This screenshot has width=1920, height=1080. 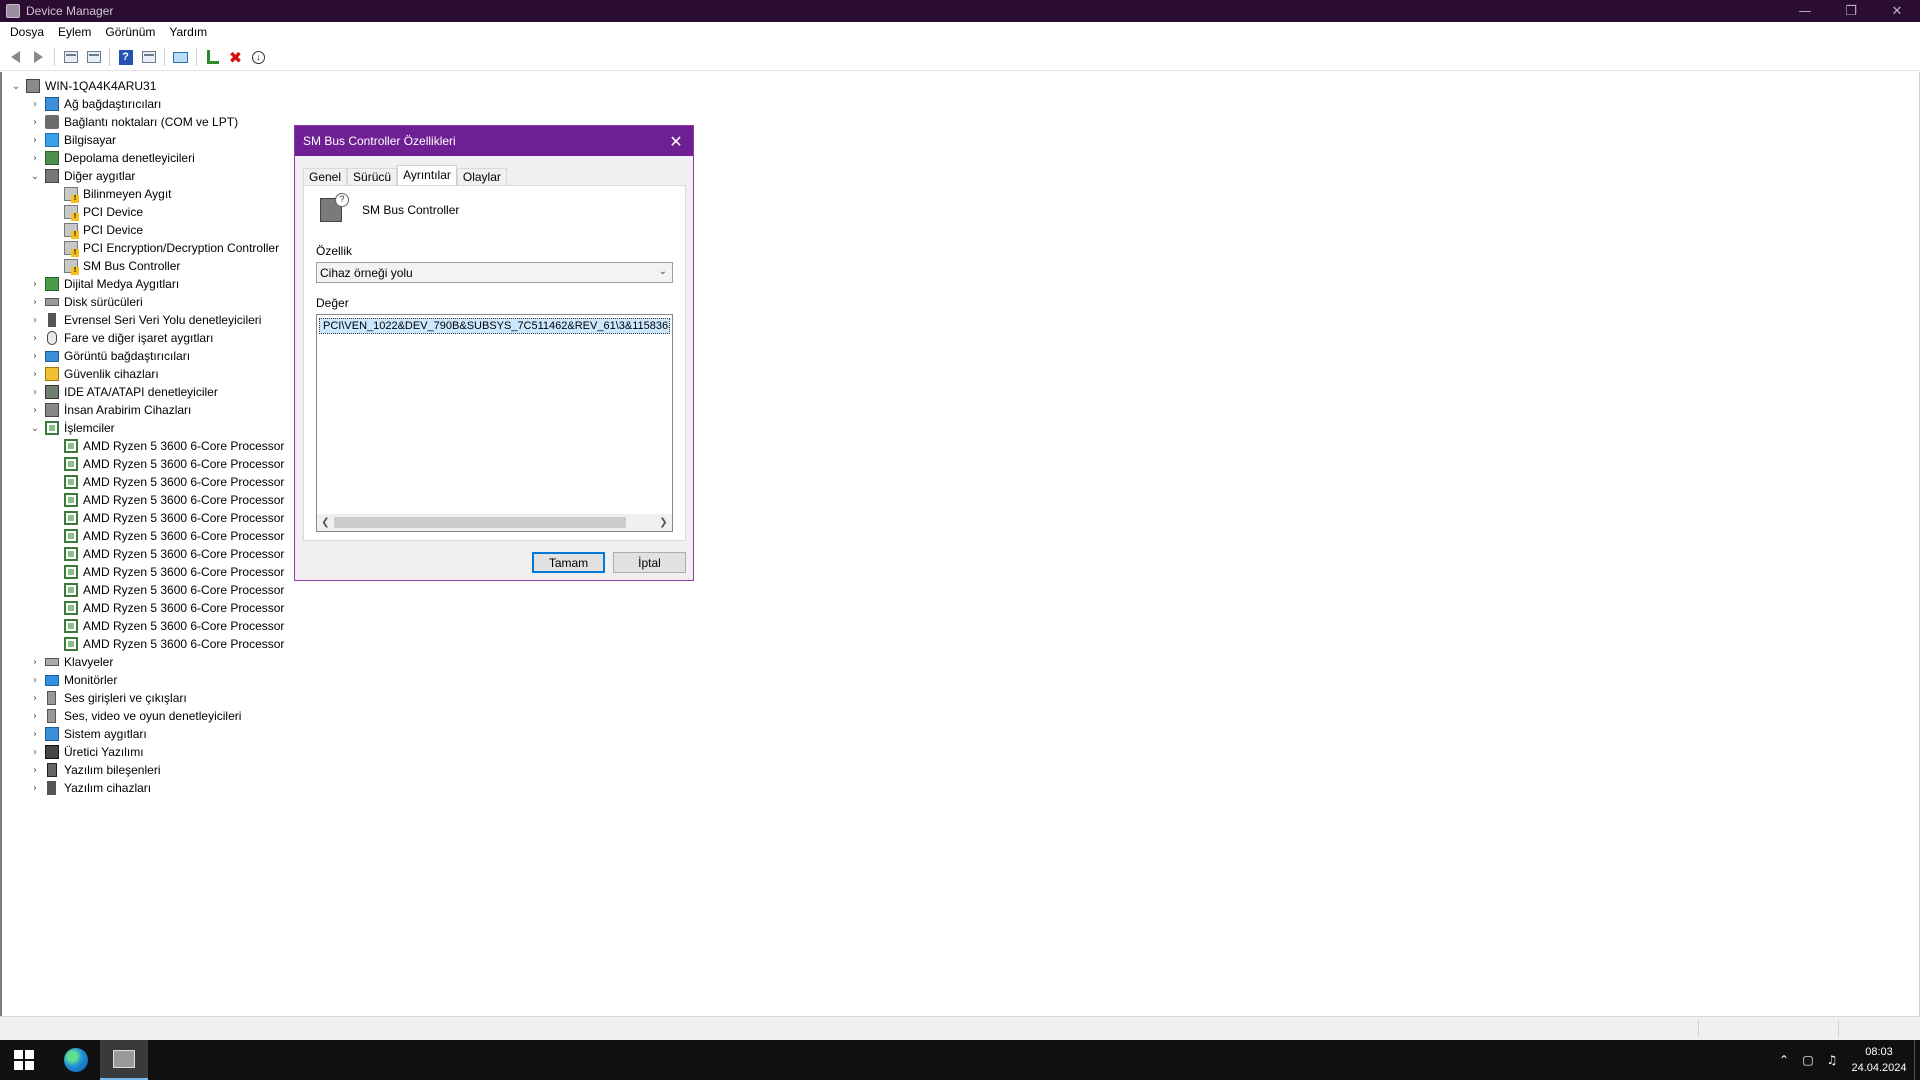 What do you see at coordinates (108, 698) in the screenshot?
I see `tree-category: › Ses girişleri ve çıkışları` at bounding box center [108, 698].